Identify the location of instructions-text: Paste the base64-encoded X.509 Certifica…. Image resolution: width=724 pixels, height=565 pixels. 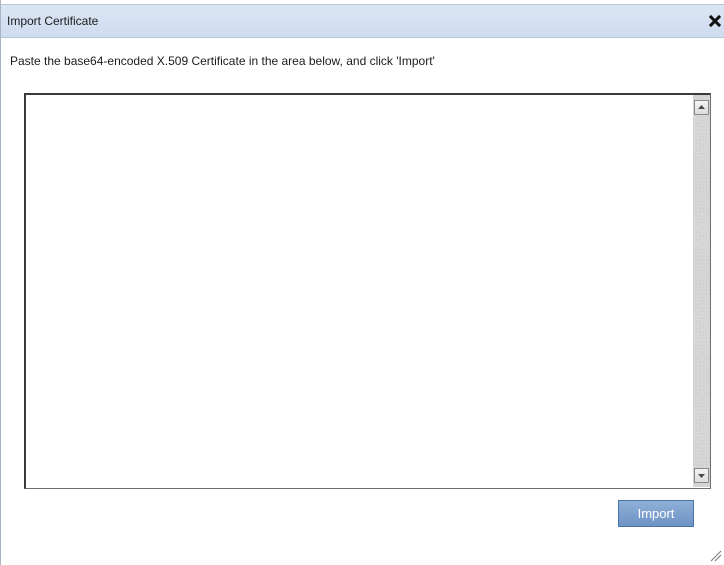
(222, 61).